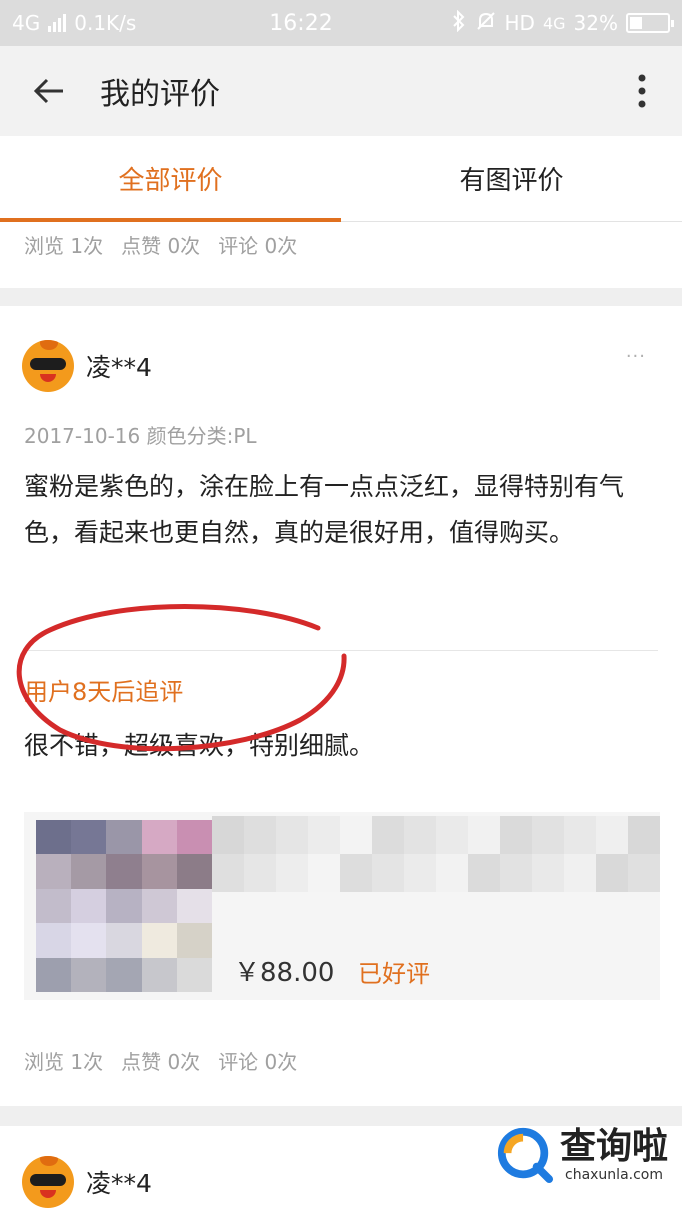 Image resolution: width=682 pixels, height=1212 pixels. What do you see at coordinates (341, 650) in the screenshot?
I see `divider` at bounding box center [341, 650].